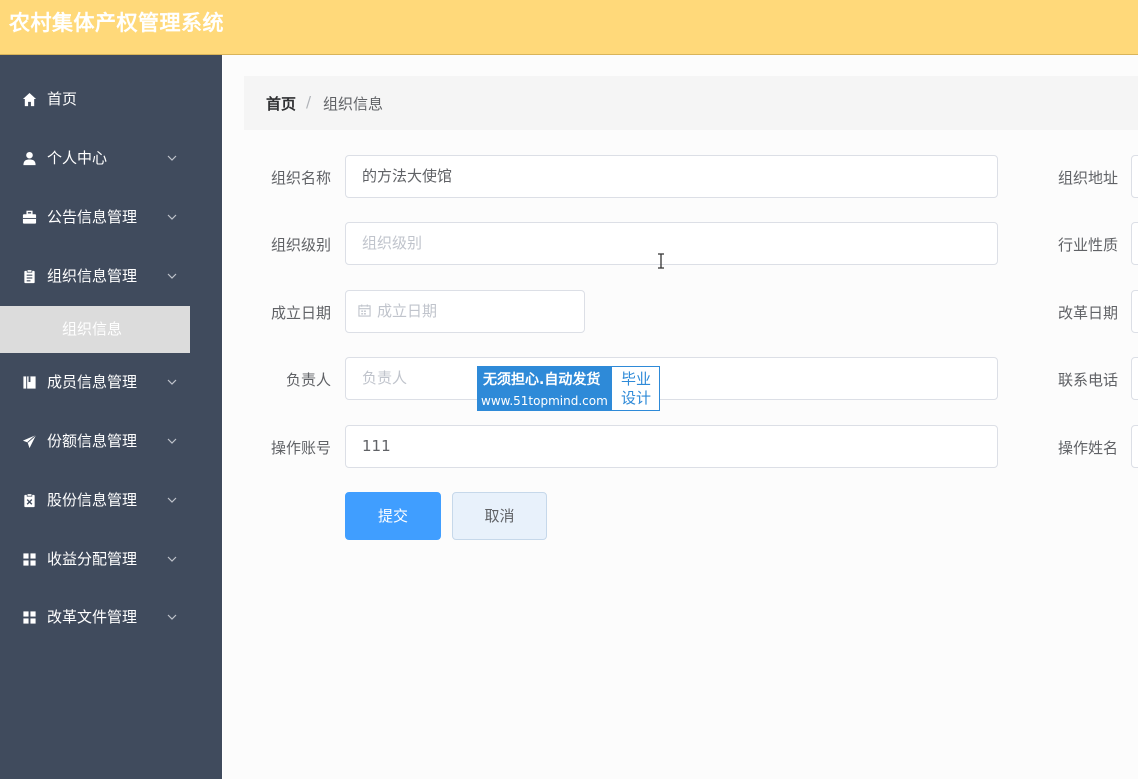 Image resolution: width=1138 pixels, height=779 pixels. I want to click on sidebar-item-notice-management: 公告信息管理, so click(95, 217).